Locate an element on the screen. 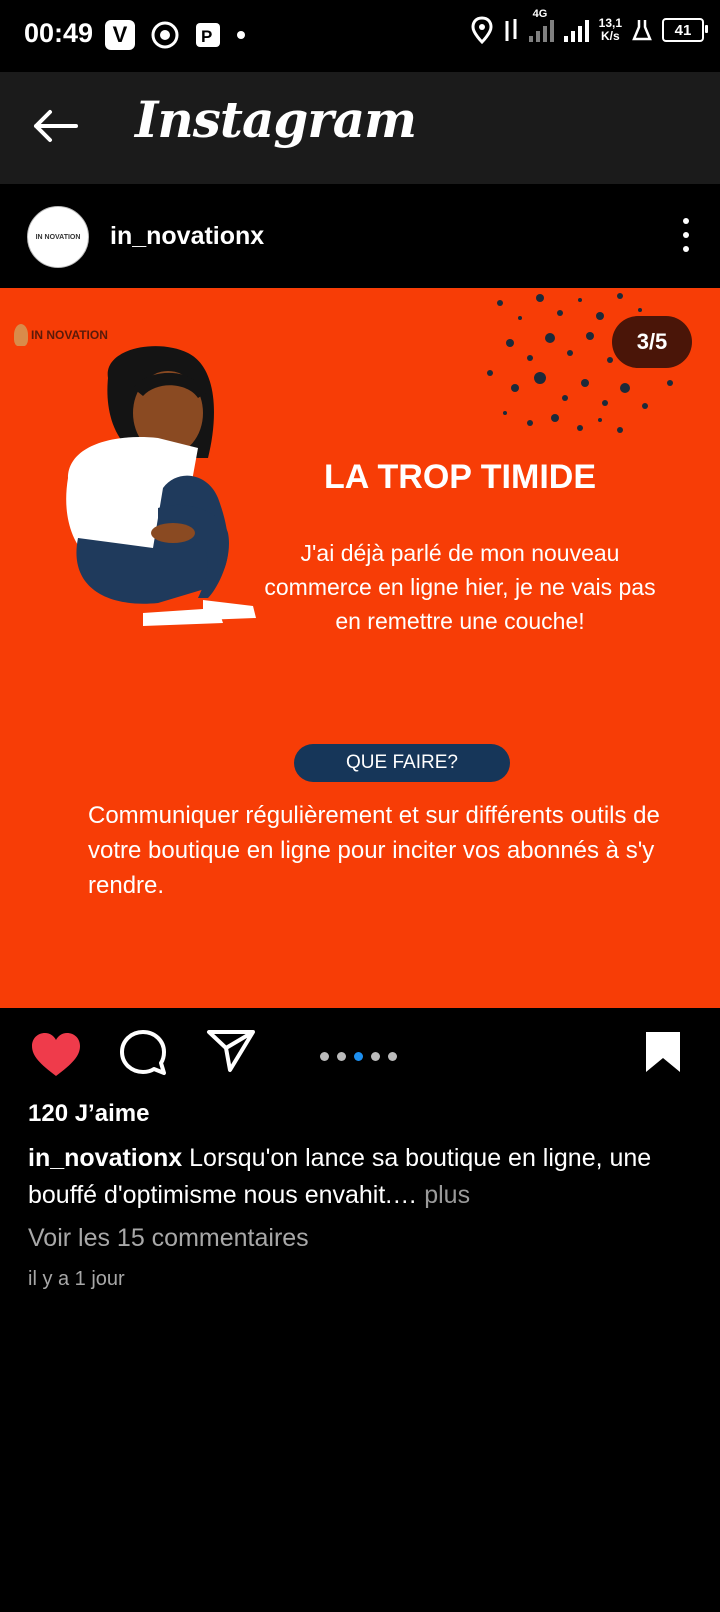 Image resolution: width=720 pixels, height=1612 pixels. carousel-counter: 3/5 is located at coordinates (652, 342).